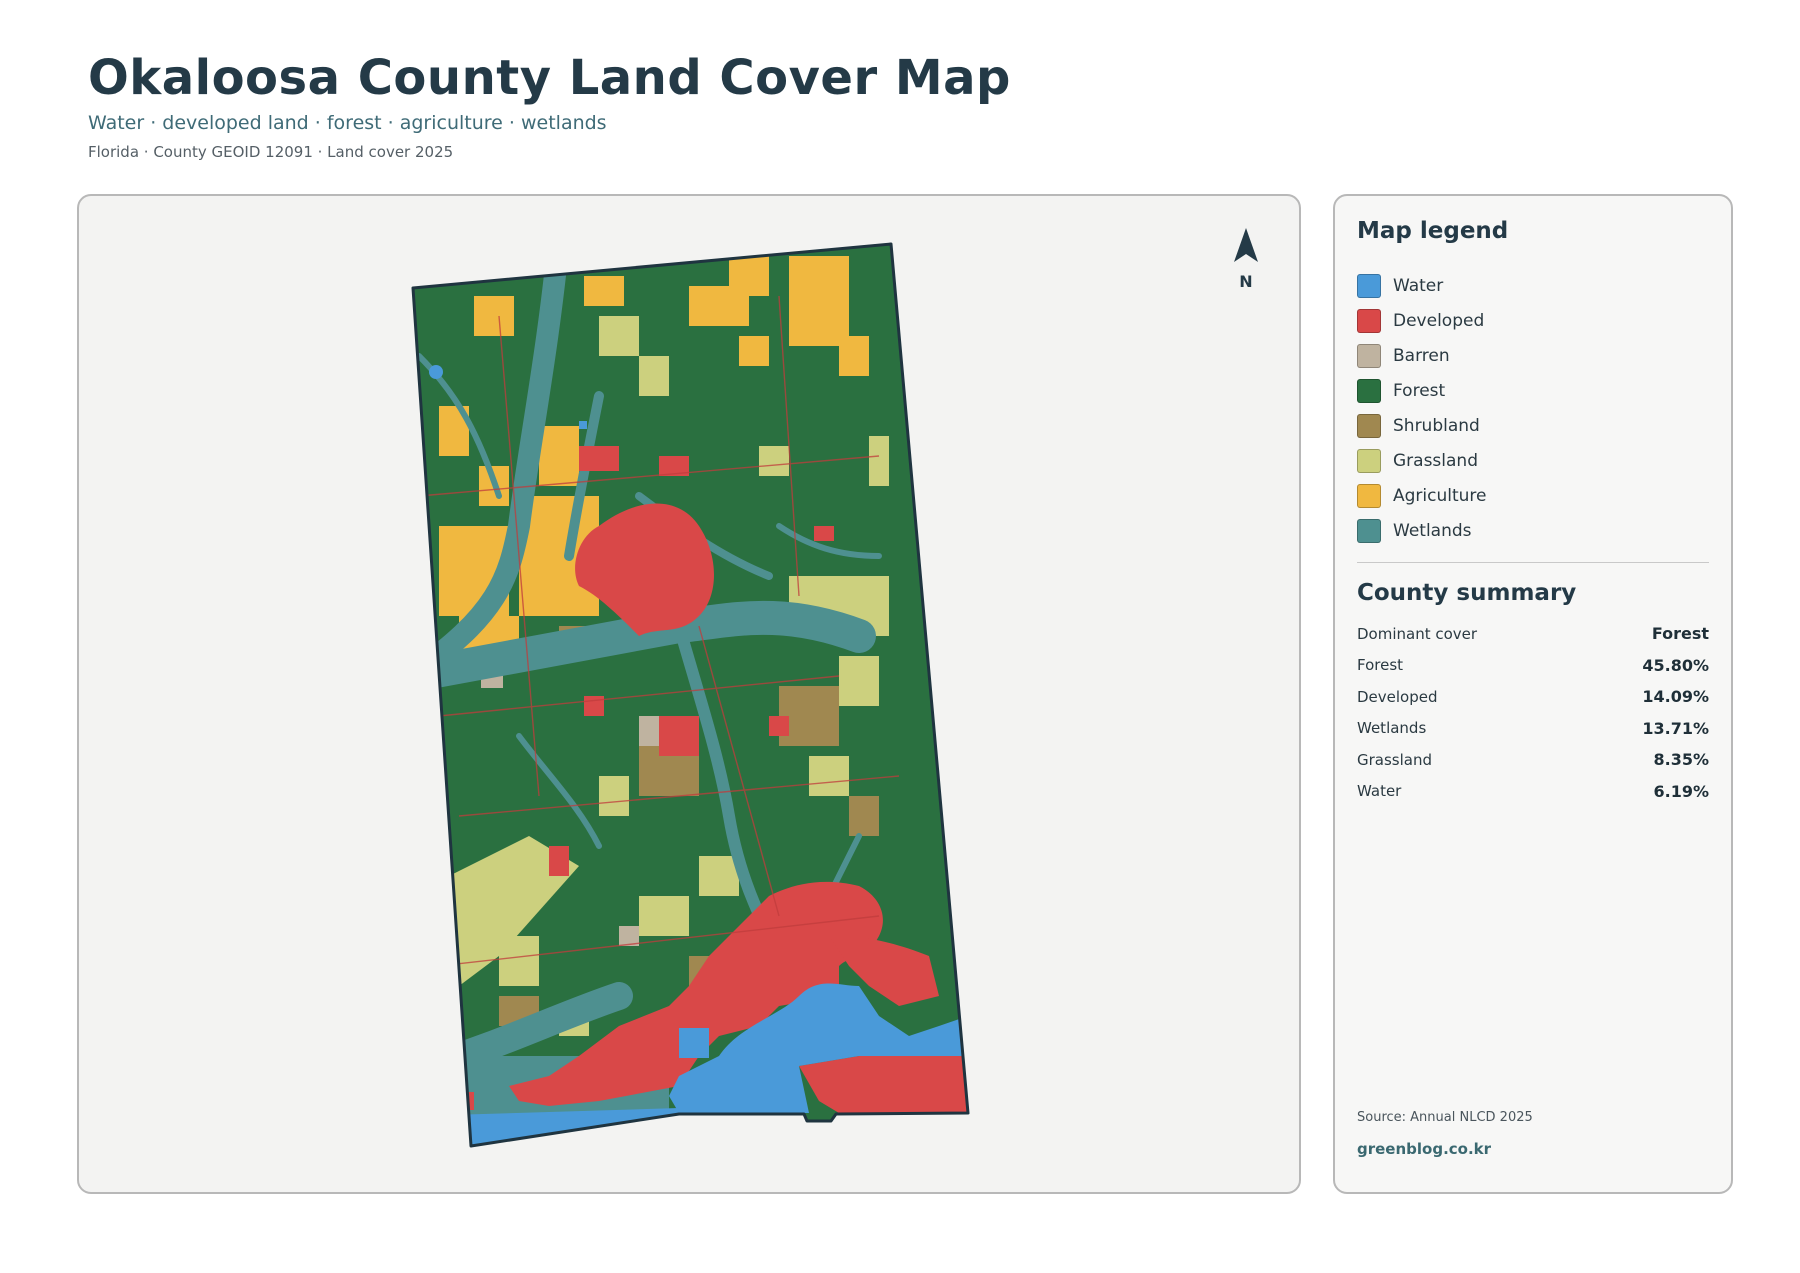 The height and width of the screenshot is (1273, 1800). What do you see at coordinates (1675, 697) in the screenshot?
I see `summary-value: 14.09%` at bounding box center [1675, 697].